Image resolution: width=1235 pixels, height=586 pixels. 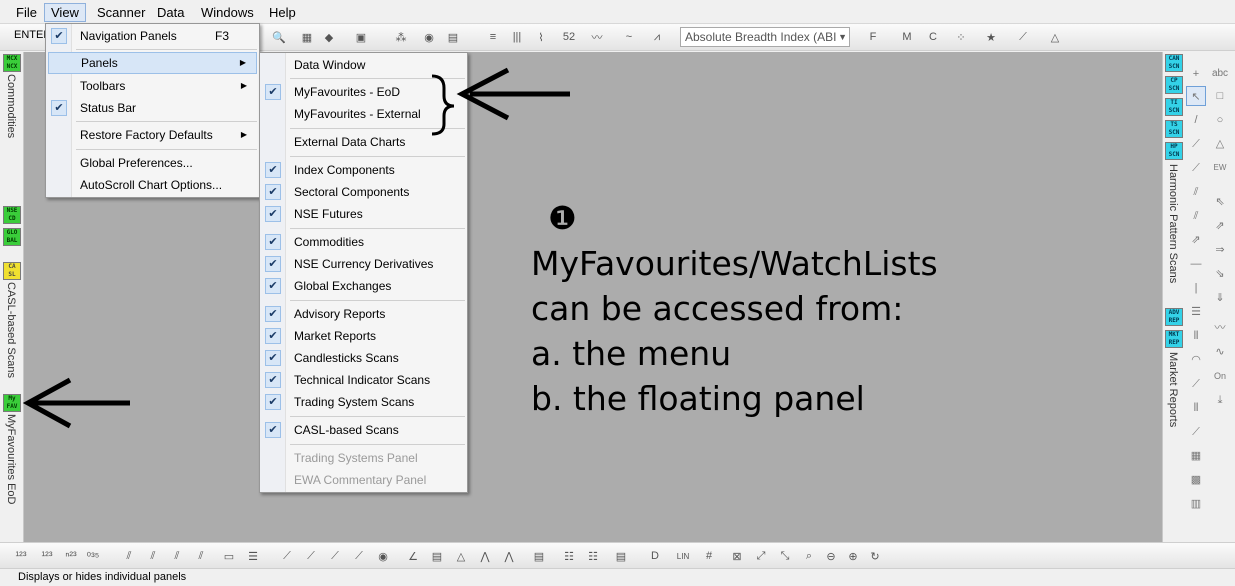 What do you see at coordinates (631, 353) in the screenshot?
I see `annotation-line-3: a. the menu` at bounding box center [631, 353].